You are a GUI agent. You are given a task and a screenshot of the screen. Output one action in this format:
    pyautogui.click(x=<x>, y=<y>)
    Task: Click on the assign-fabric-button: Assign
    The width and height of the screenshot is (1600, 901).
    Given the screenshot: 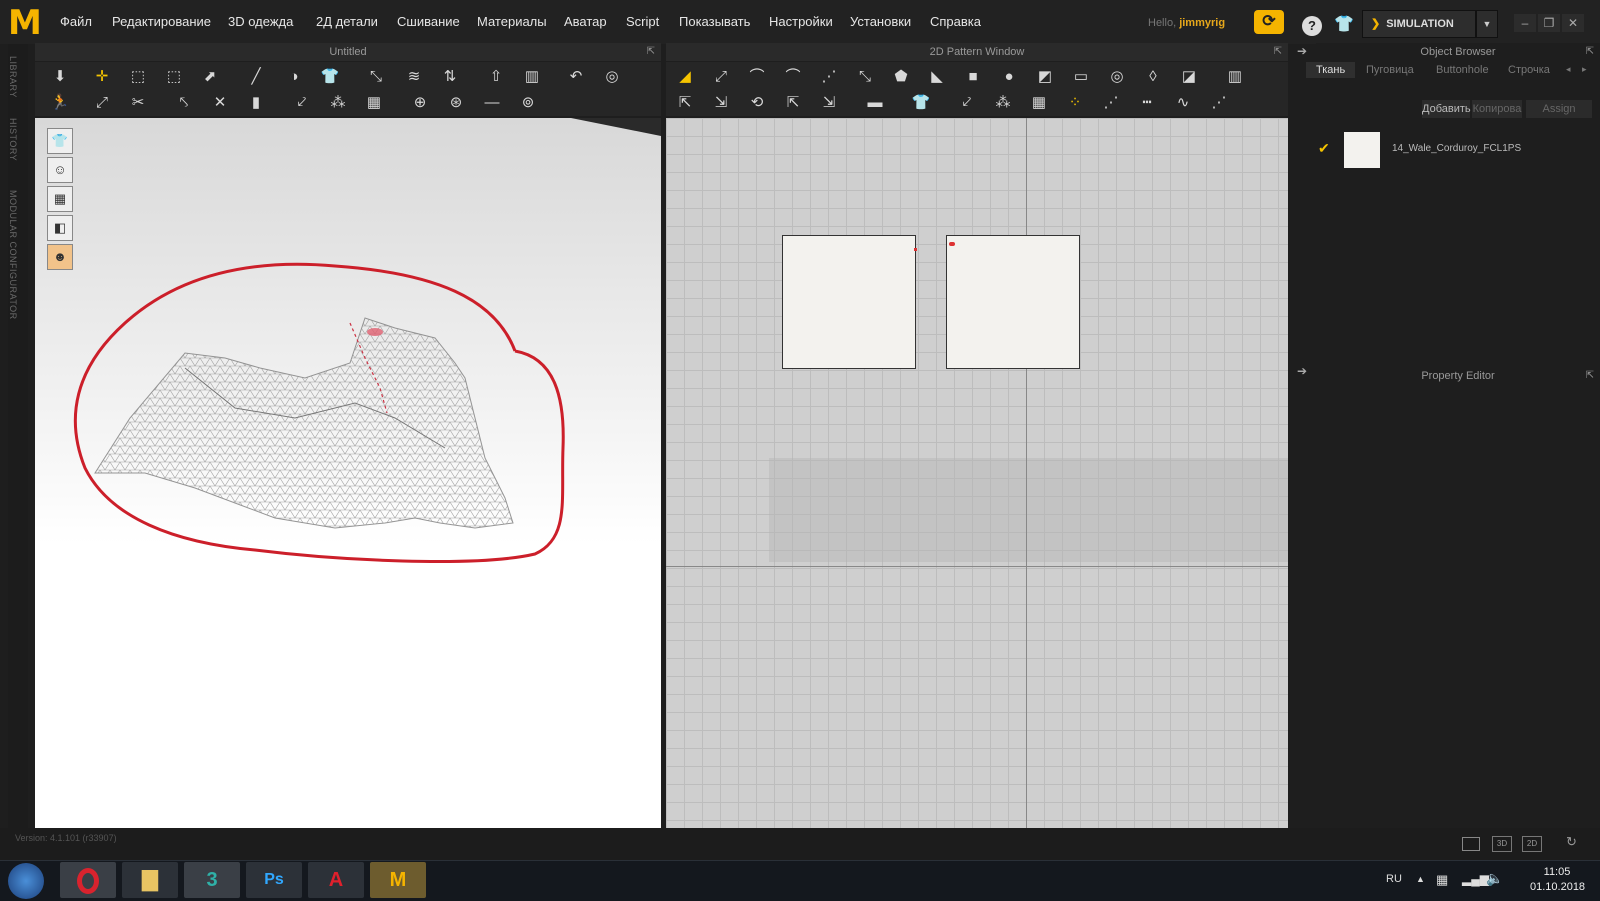 What is the action you would take?
    pyautogui.click(x=1559, y=109)
    